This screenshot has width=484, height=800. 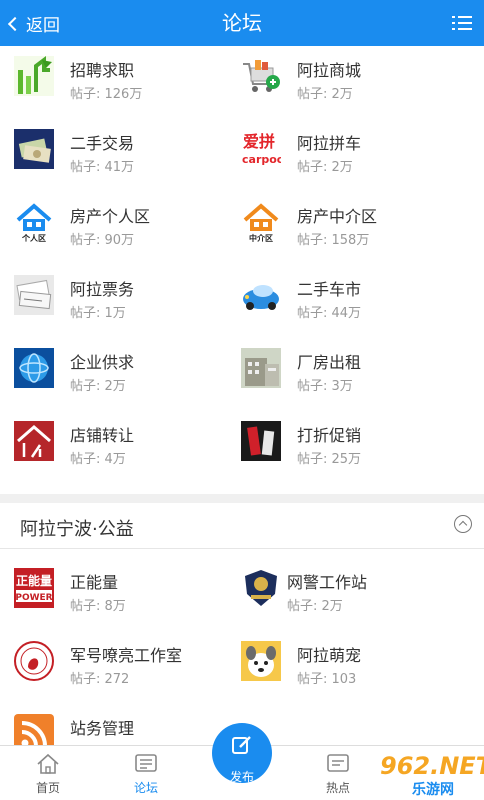 I want to click on watermark: 962.NET 乐游网, so click(x=422, y=775).